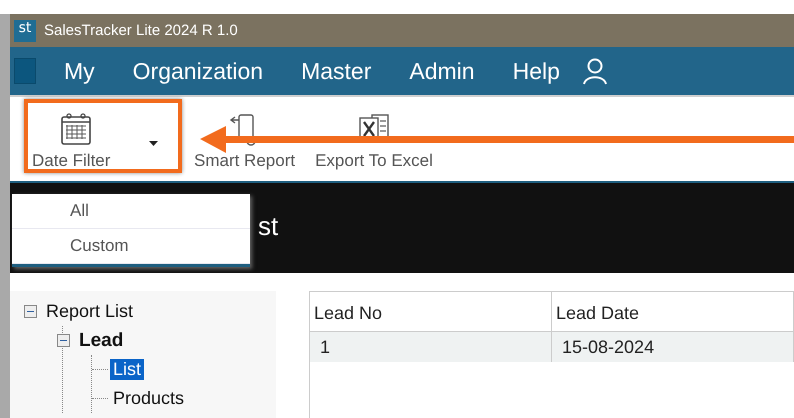 The height and width of the screenshot is (418, 794). What do you see at coordinates (101, 341) in the screenshot?
I see `tree-item: Lead` at bounding box center [101, 341].